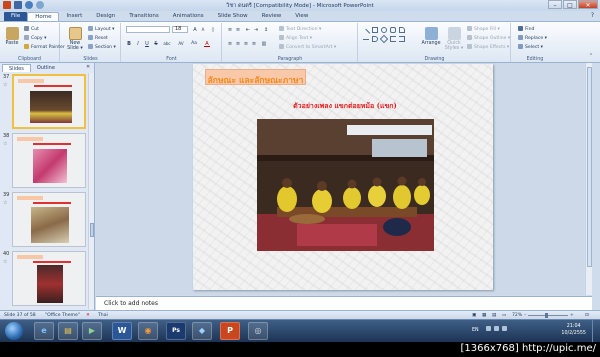  What do you see at coordinates (587, 315) in the screenshot?
I see `fit-slide-icon: ⊡` at bounding box center [587, 315].